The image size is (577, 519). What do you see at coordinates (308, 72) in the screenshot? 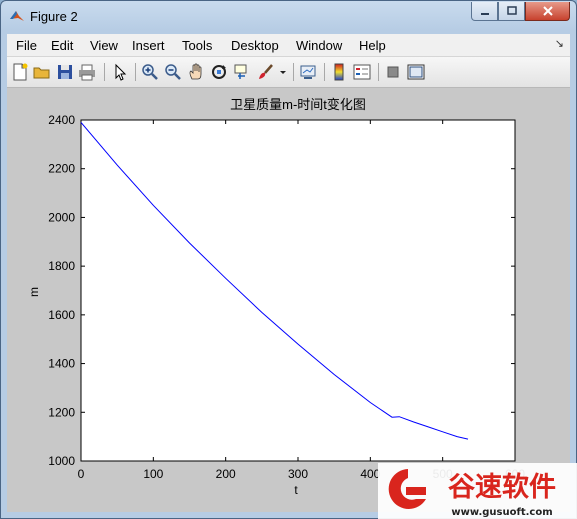
I see `link-icon` at bounding box center [308, 72].